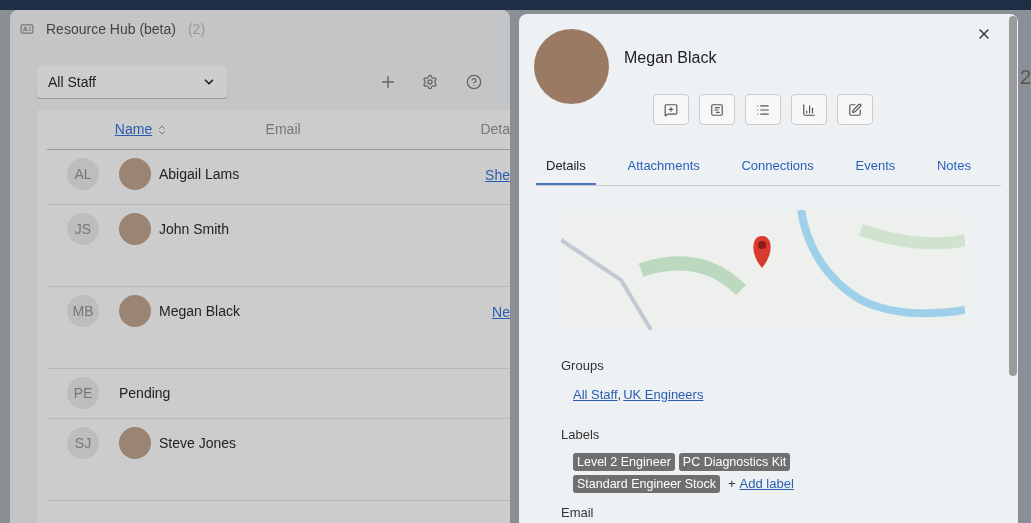  I want to click on initials-avatar: AL, so click(83, 174).